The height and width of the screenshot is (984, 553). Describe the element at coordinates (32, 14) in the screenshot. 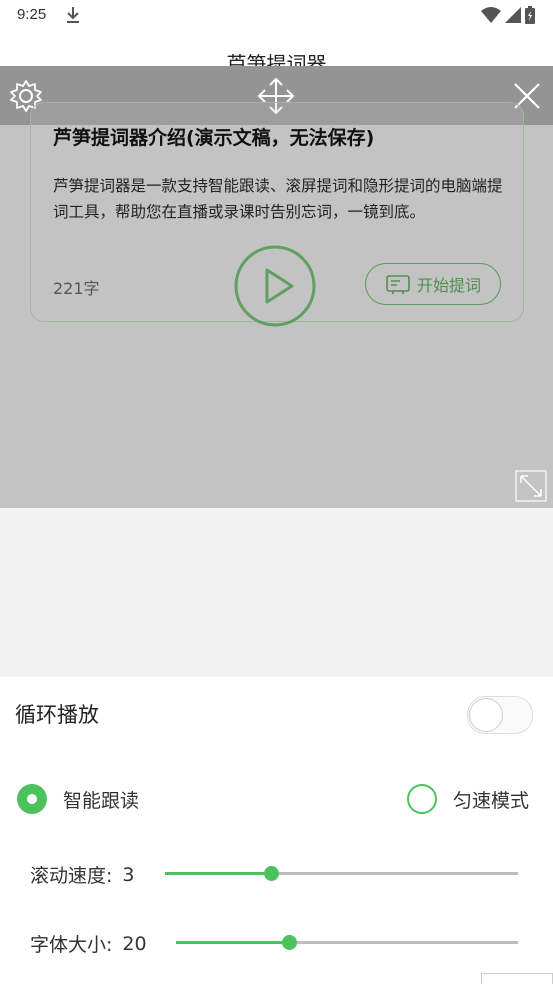

I see `status-time: 9:25` at that location.